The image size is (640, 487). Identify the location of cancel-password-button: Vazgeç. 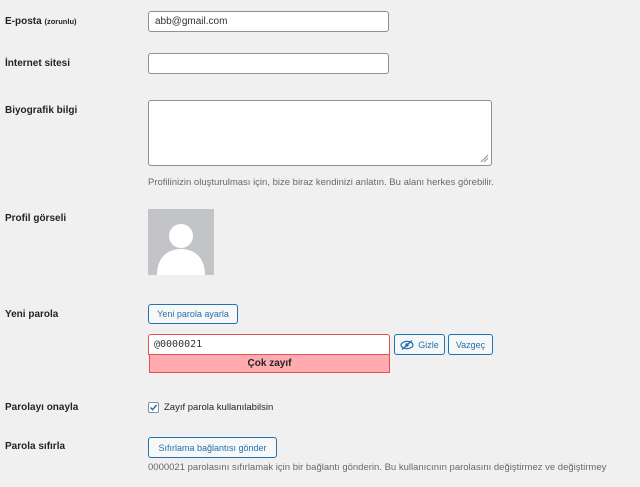
(470, 344).